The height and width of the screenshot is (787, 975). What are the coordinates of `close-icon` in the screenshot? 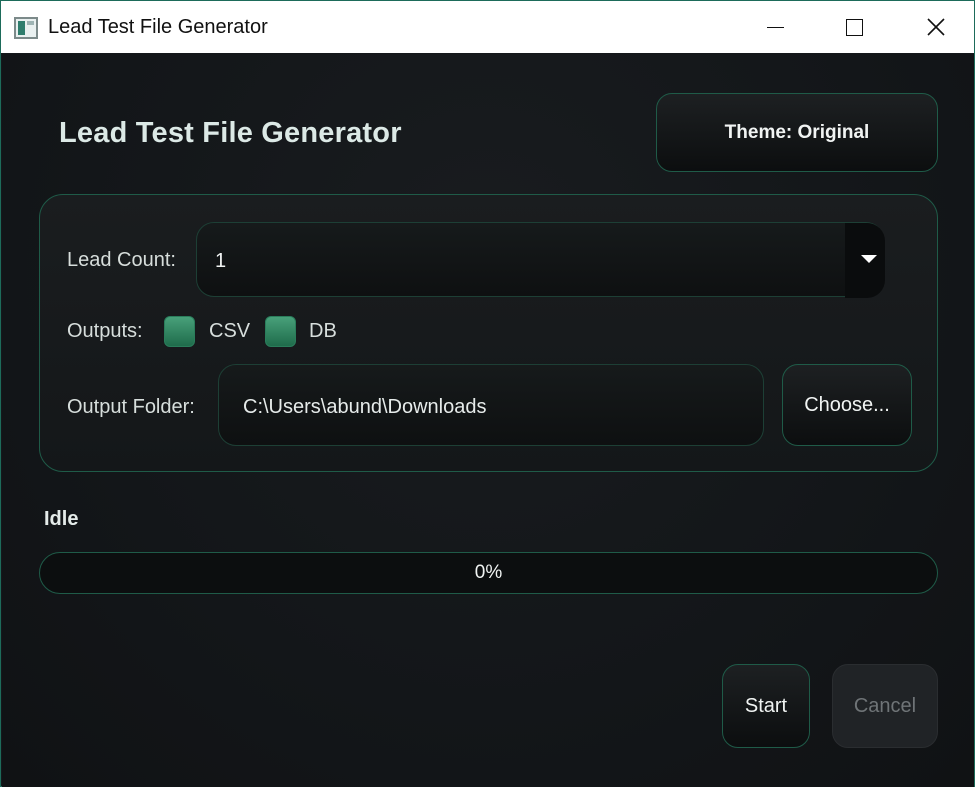 It's located at (936, 27).